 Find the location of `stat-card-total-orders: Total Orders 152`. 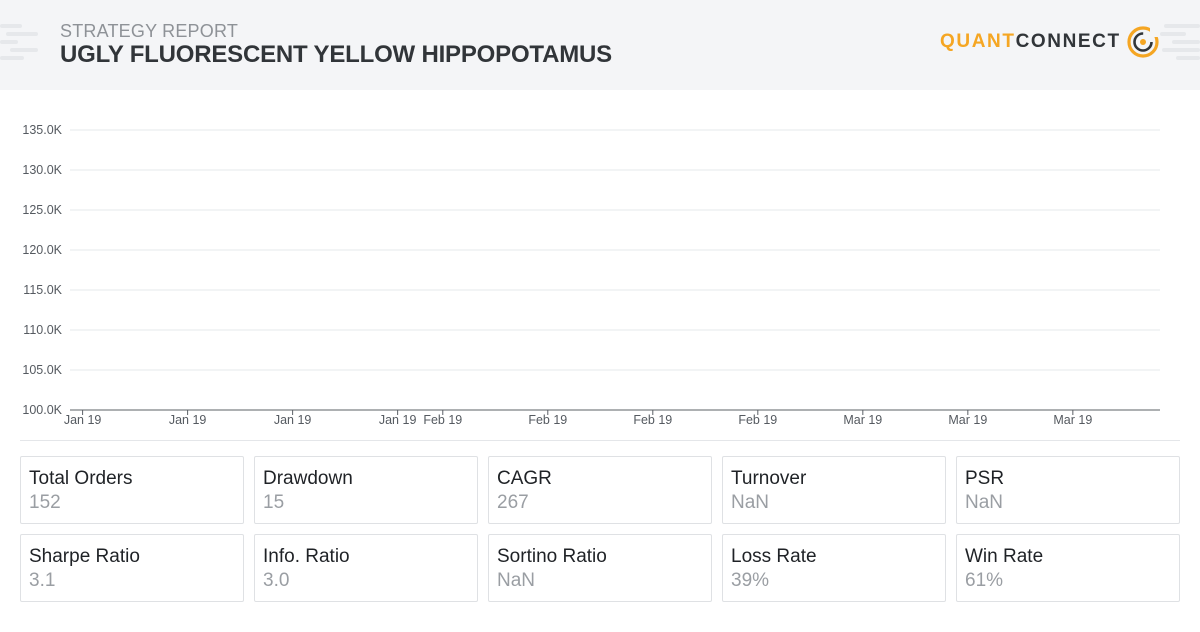

stat-card-total-orders: Total Orders 152 is located at coordinates (132, 490).